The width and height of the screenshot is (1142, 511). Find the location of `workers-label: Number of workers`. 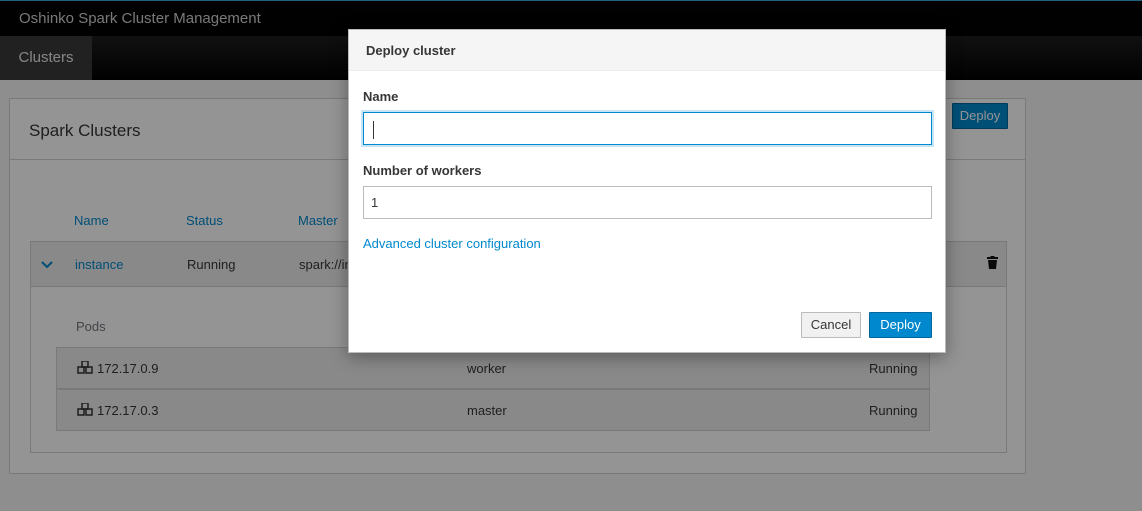

workers-label: Number of workers is located at coordinates (422, 170).